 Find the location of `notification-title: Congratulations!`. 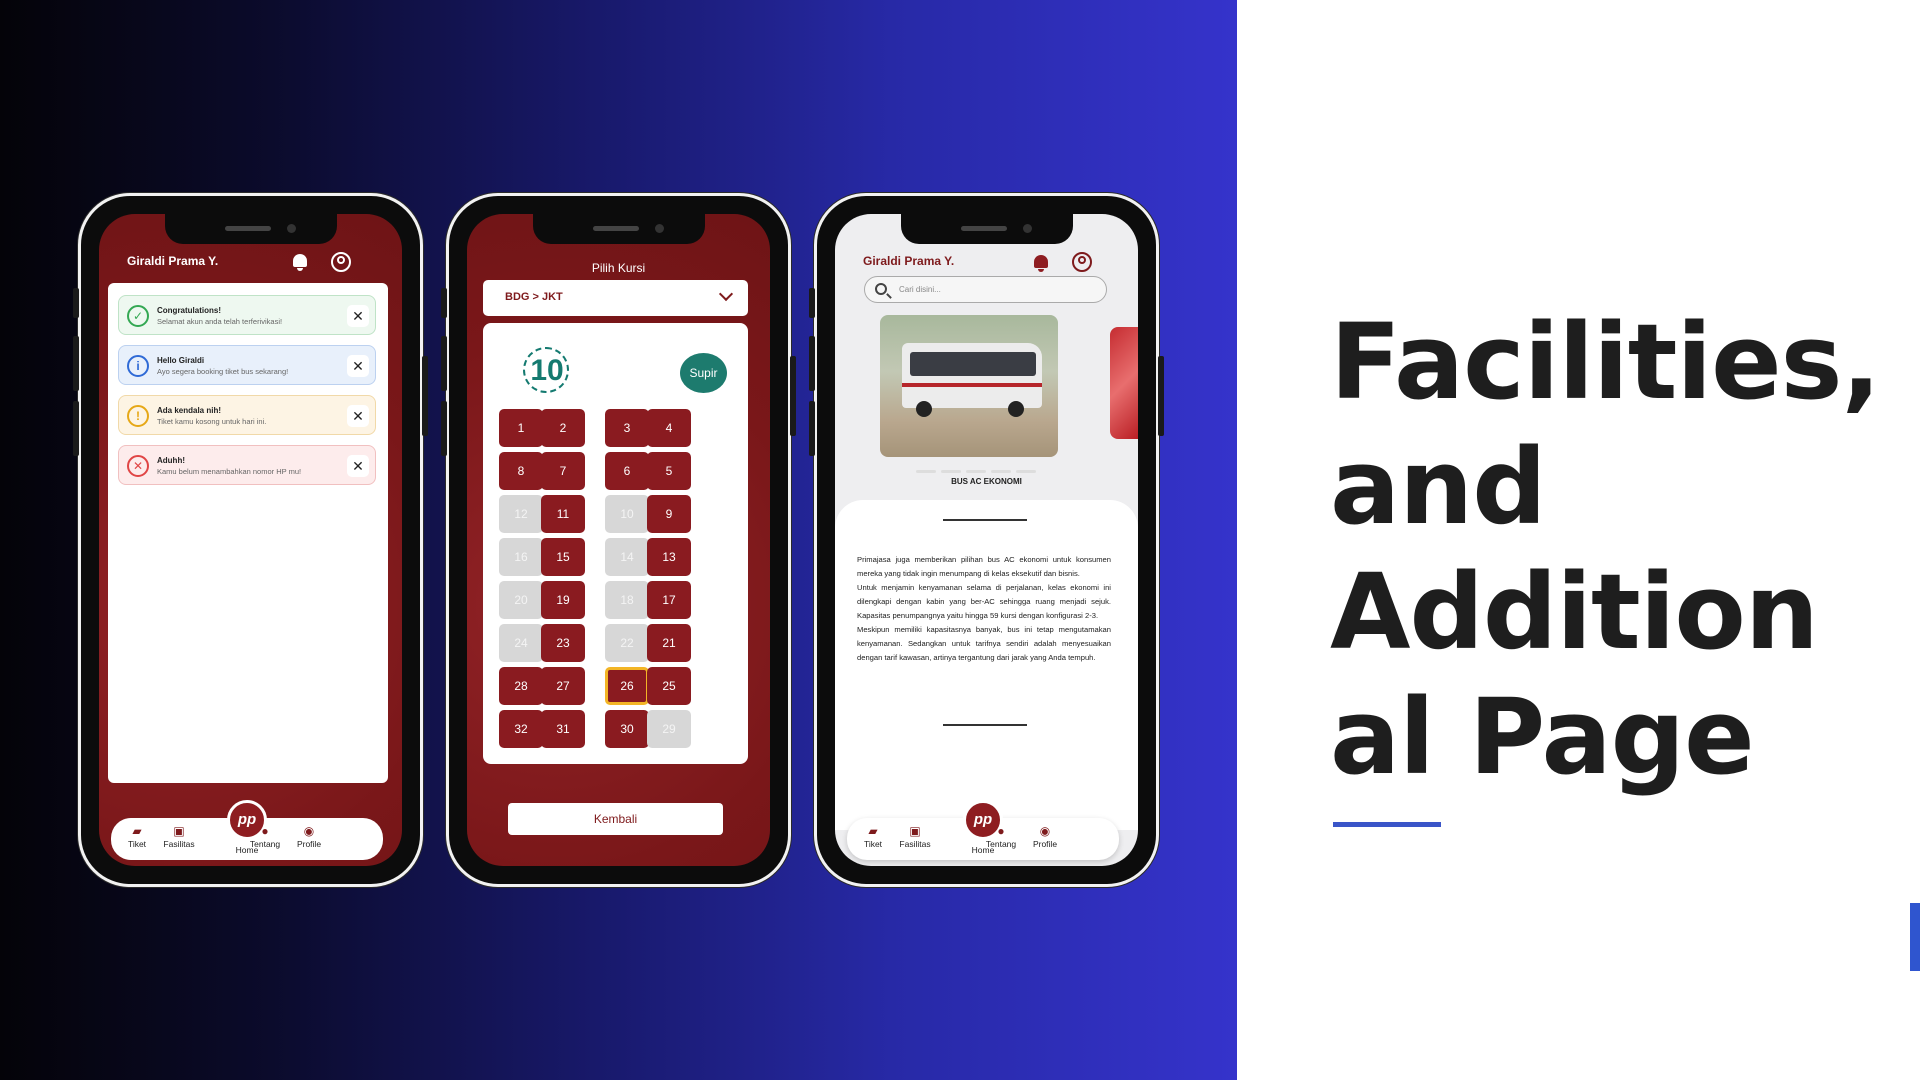

notification-title: Congratulations! is located at coordinates (189, 310).